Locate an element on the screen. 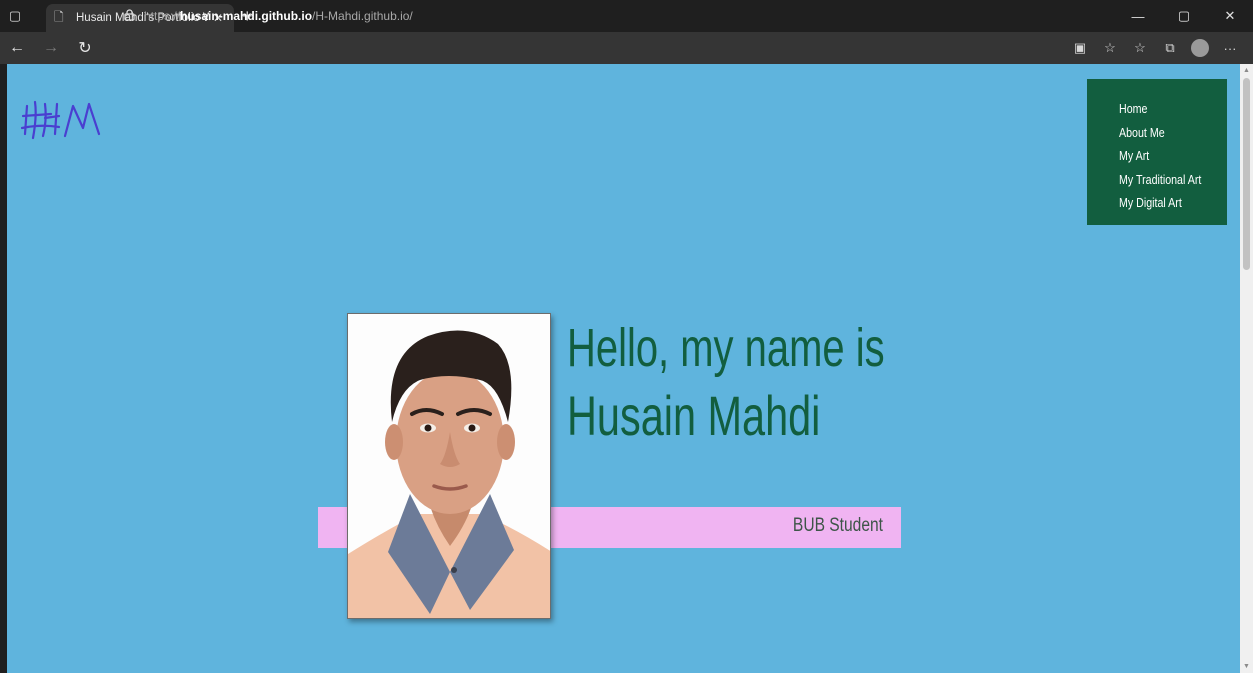 The width and height of the screenshot is (1253, 673). url-path: /H-Mahdi.github.io/ is located at coordinates (362, 16).